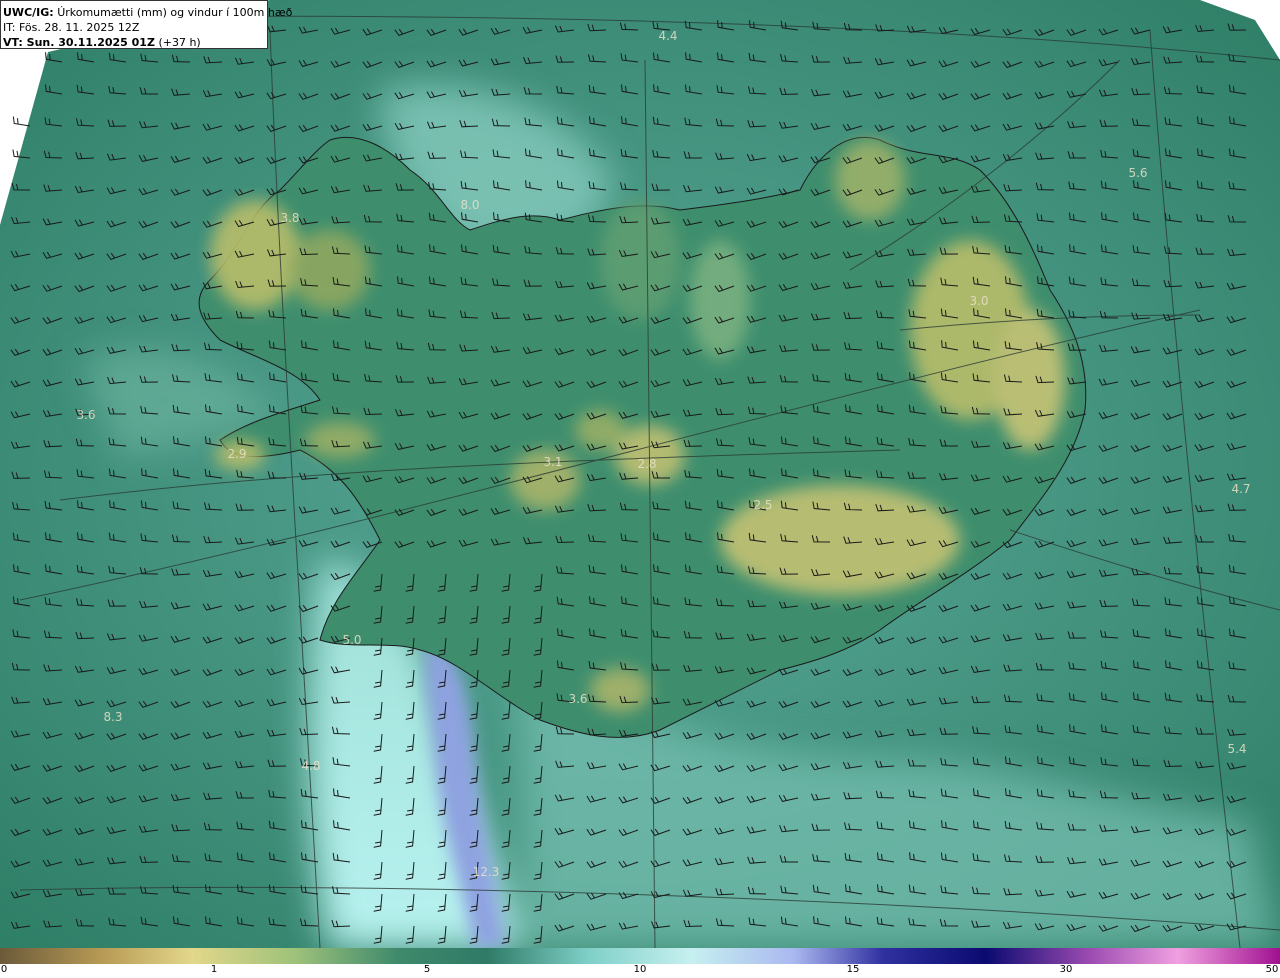 Image resolution: width=1280 pixels, height=978 pixels. I want to click on value-label: 8.3, so click(112, 717).